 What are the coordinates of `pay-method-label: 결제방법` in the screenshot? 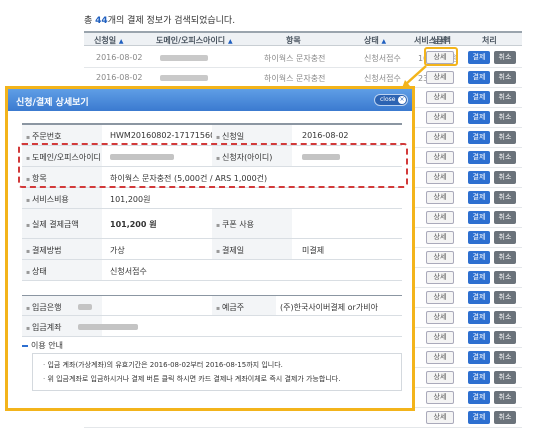 It's located at (62, 249).